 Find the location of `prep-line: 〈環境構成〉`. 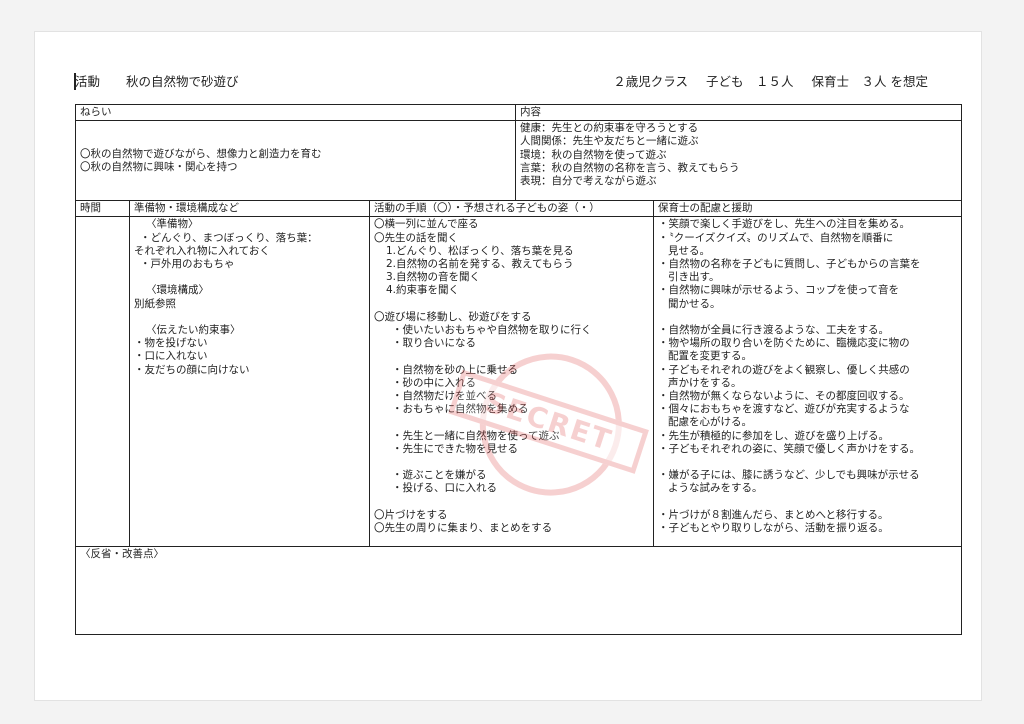

prep-line: 〈環境構成〉 is located at coordinates (177, 290).